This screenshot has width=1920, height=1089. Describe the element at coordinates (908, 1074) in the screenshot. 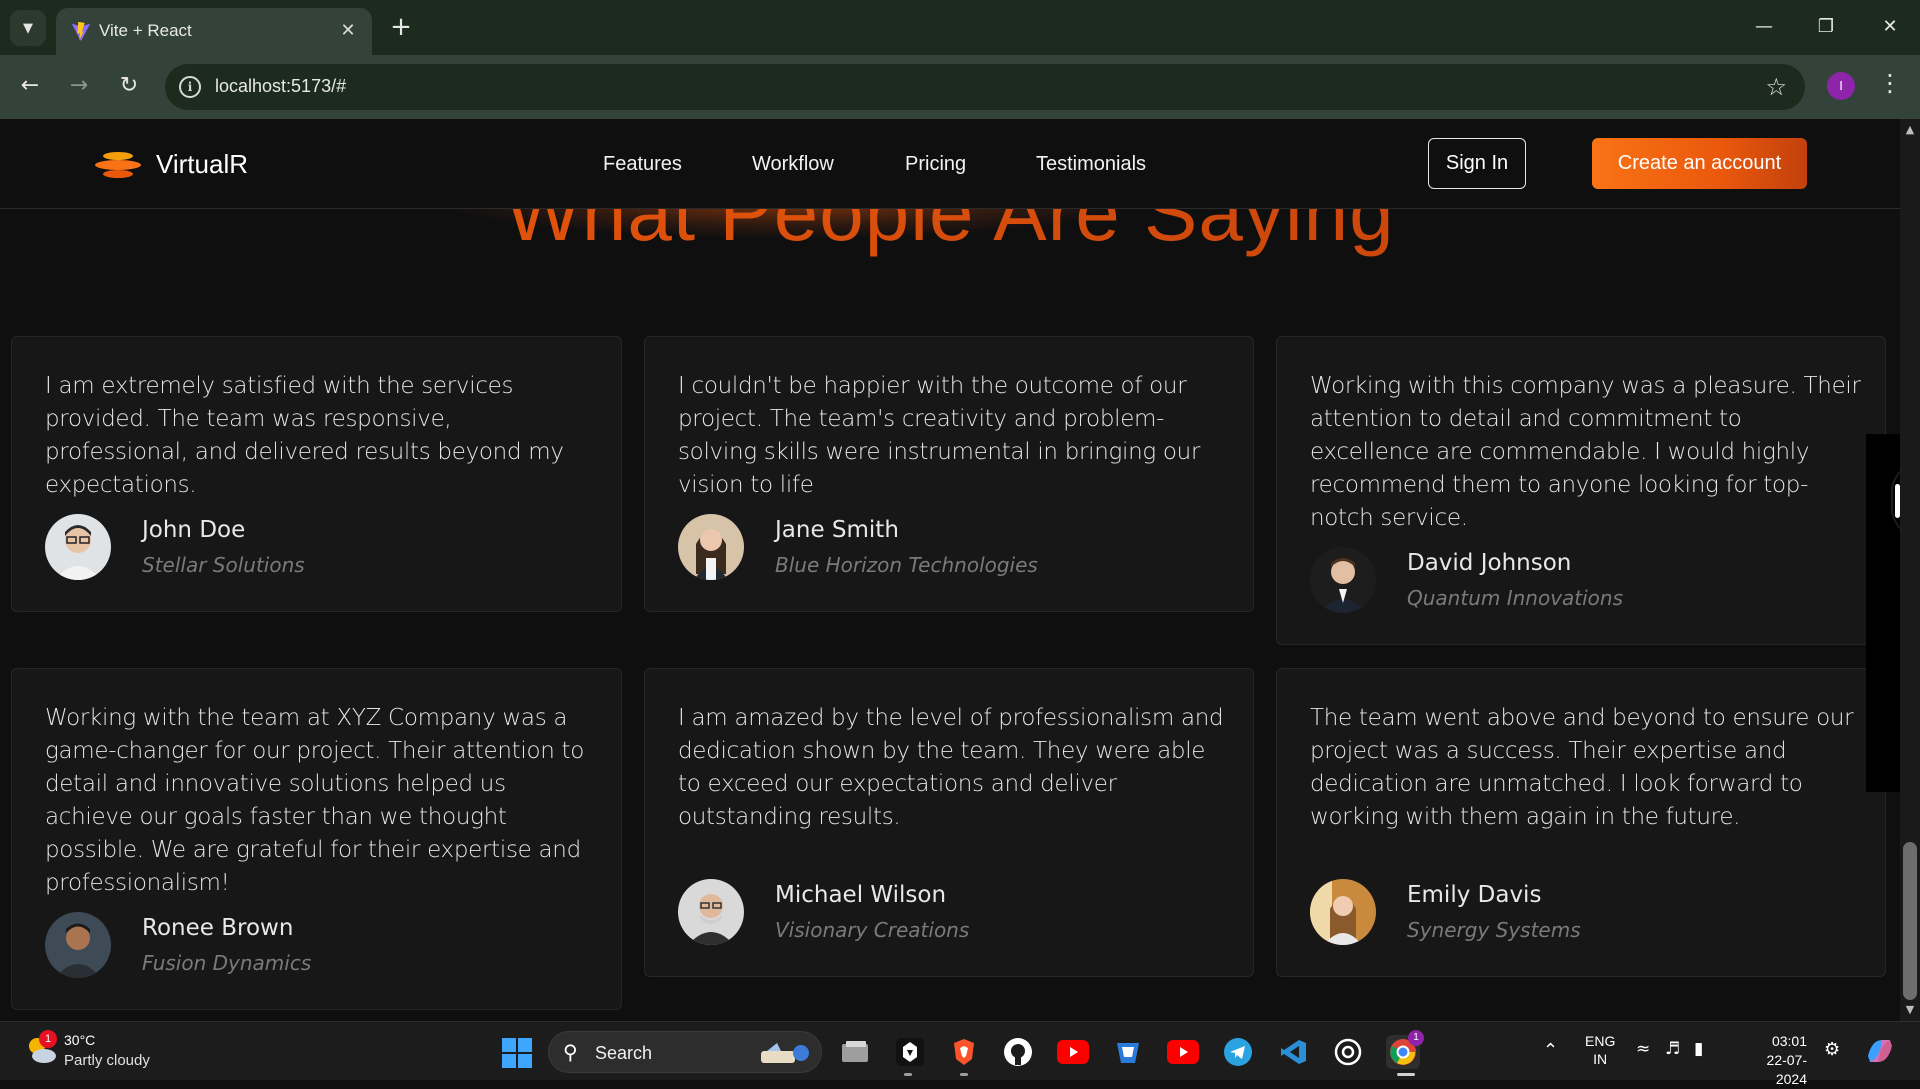

I see `running-indicator` at that location.